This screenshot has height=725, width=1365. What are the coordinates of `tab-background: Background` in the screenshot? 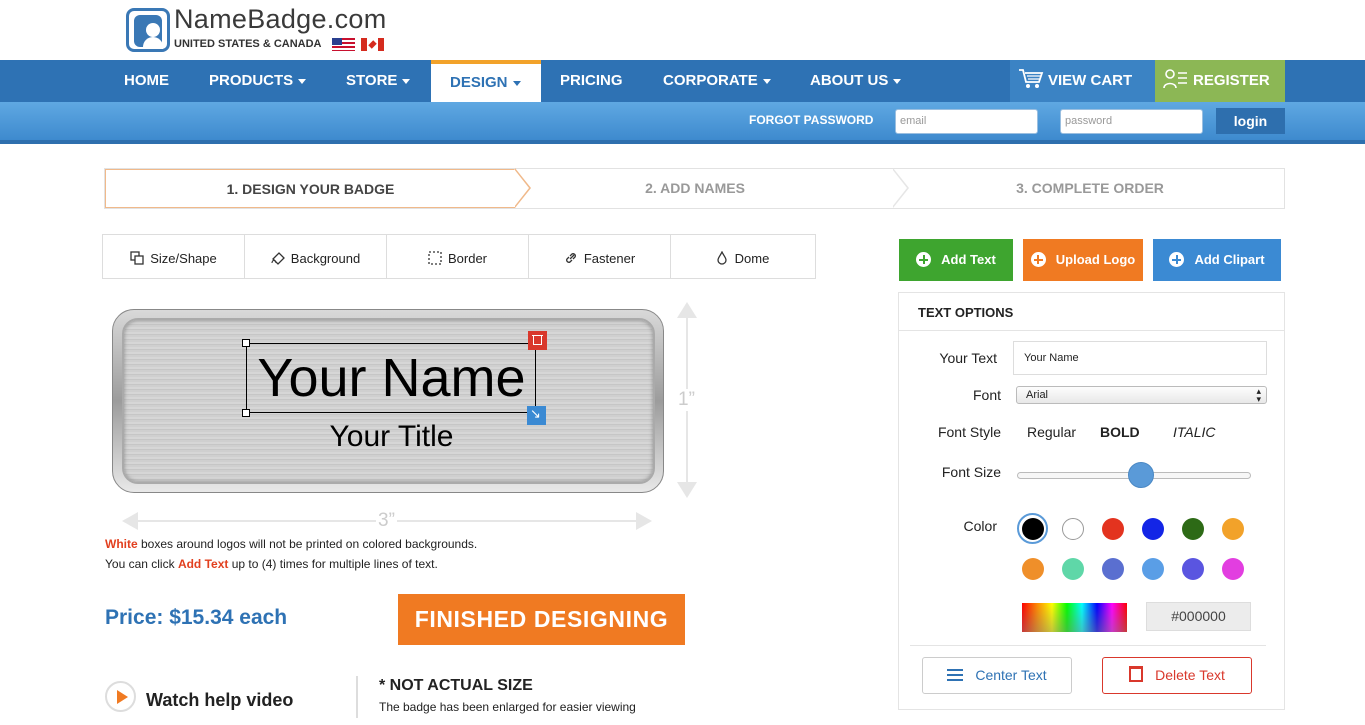 It's located at (316, 256).